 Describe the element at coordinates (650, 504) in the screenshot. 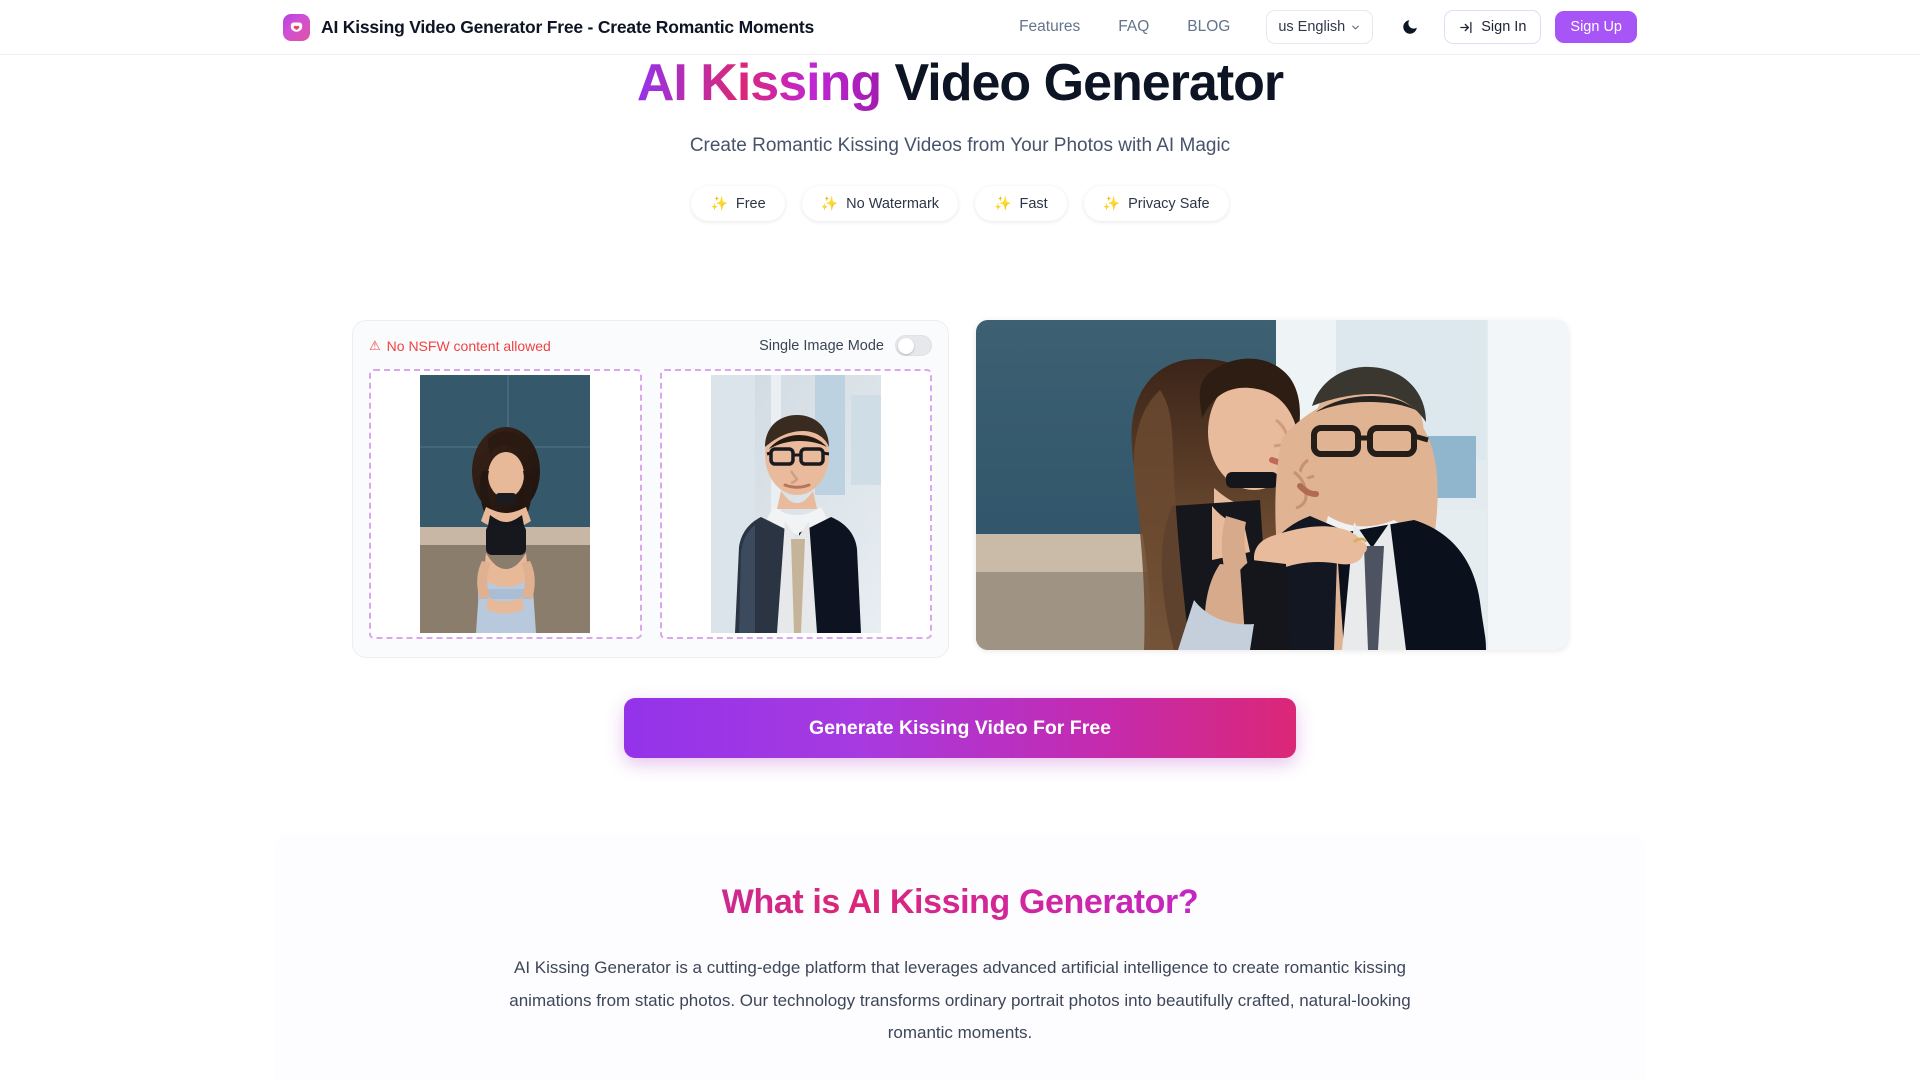

I see `upload-slots` at that location.